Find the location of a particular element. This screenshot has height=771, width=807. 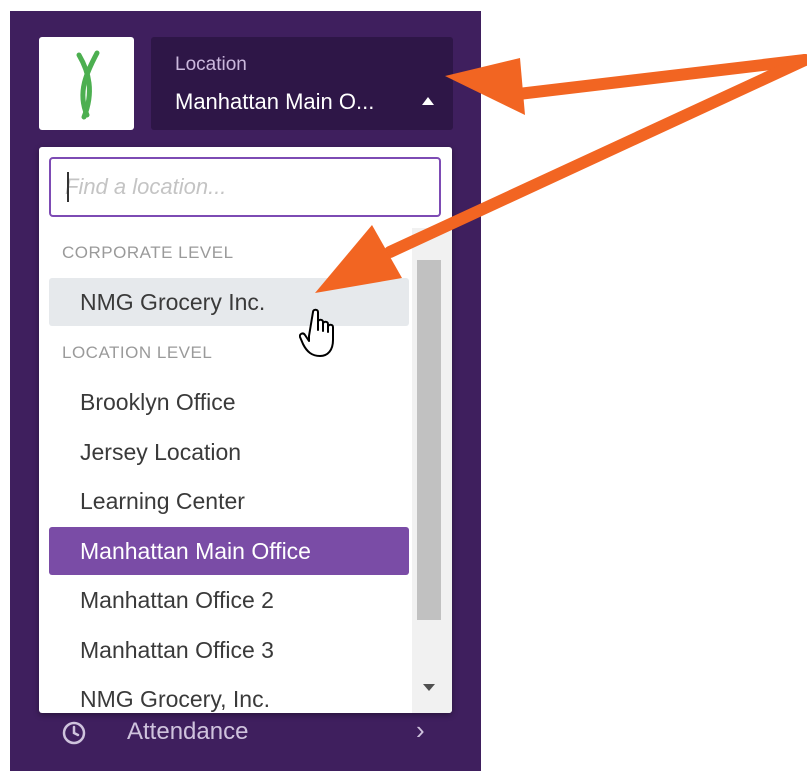

nav-item-attendance: Attendance › is located at coordinates (245, 733).